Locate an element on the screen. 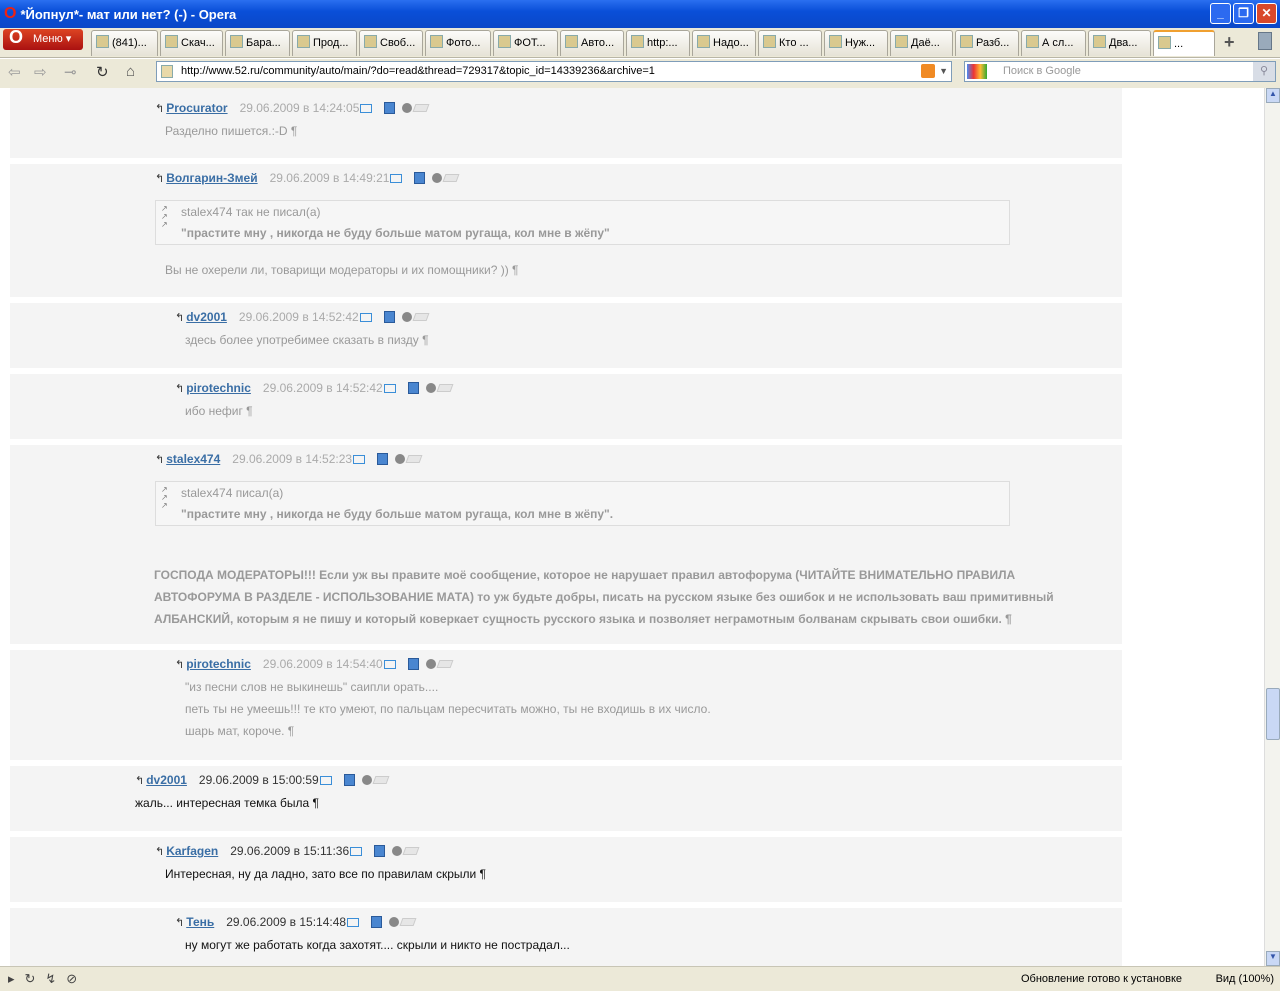  panel-toggle-icon: ▸↻↯⊘ is located at coordinates (47, 979).